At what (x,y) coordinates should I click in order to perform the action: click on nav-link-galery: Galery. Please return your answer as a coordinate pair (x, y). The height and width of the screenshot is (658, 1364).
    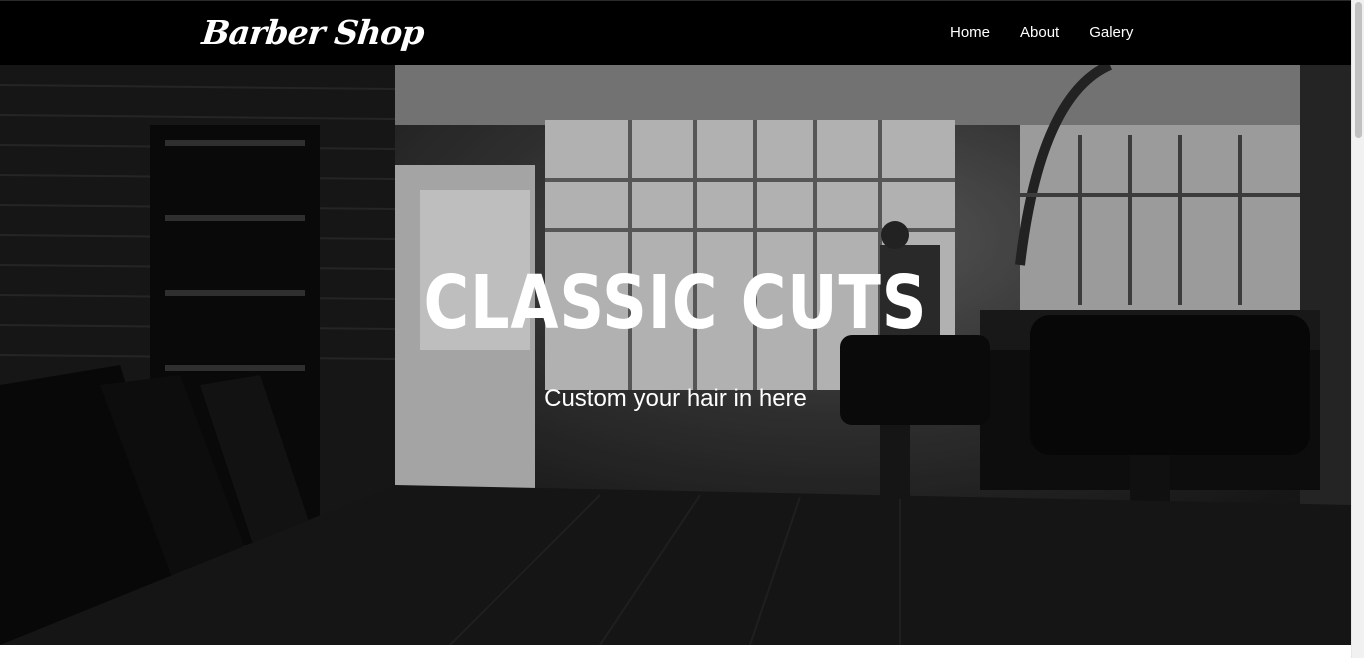
    Looking at the image, I should click on (1111, 33).